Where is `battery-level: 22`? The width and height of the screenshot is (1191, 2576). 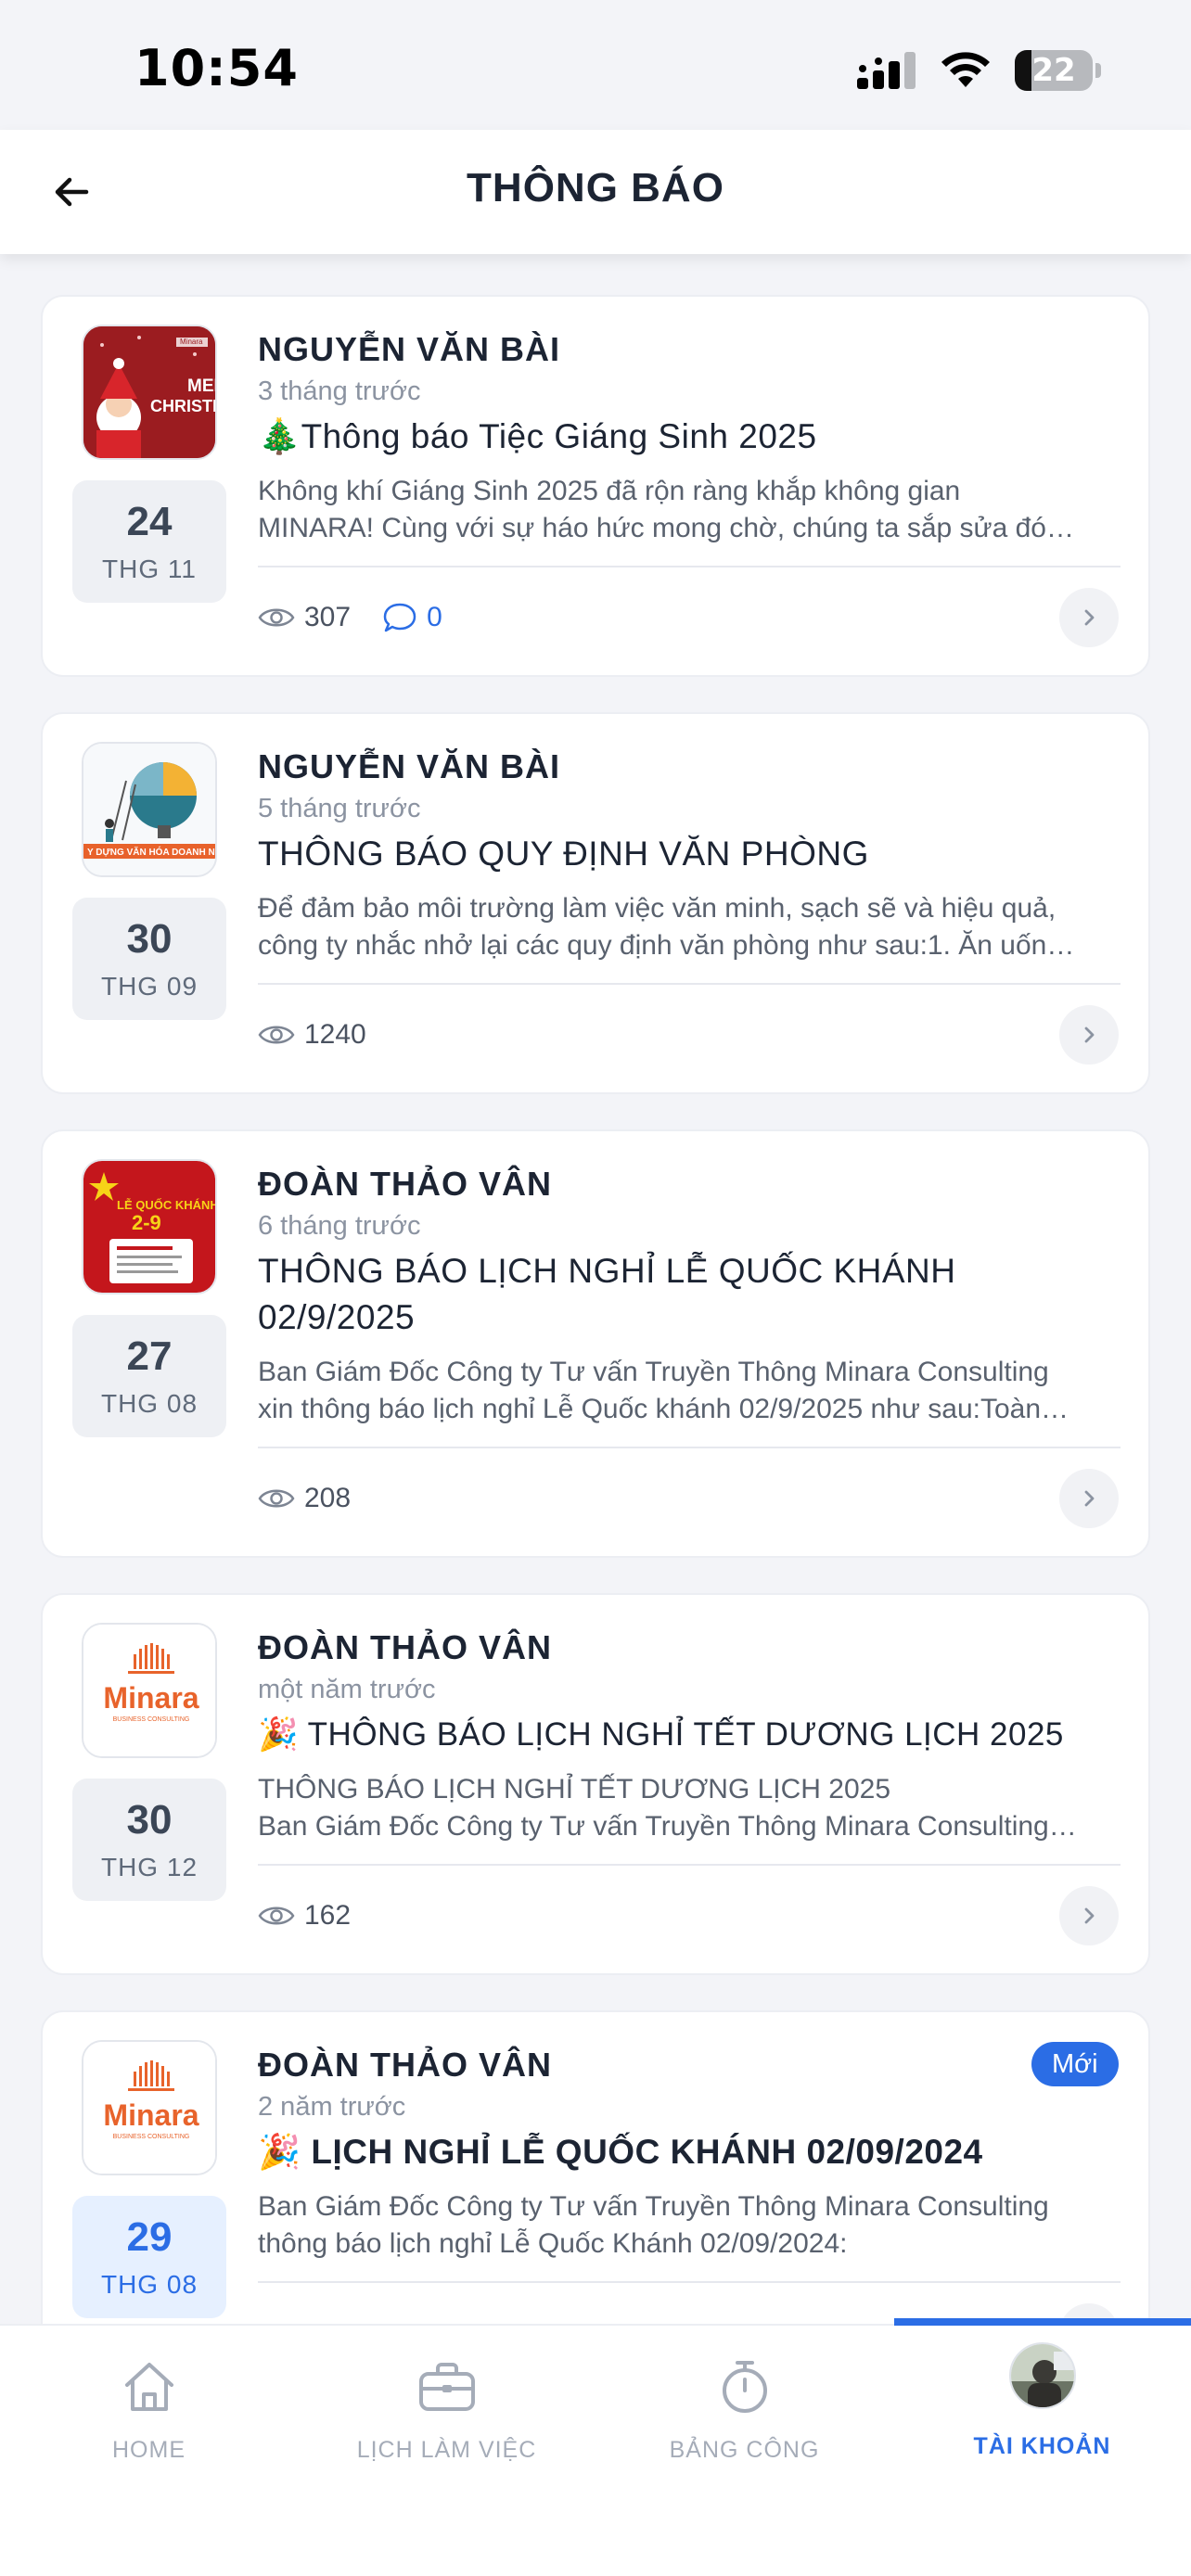 battery-level: 22 is located at coordinates (1053, 71).